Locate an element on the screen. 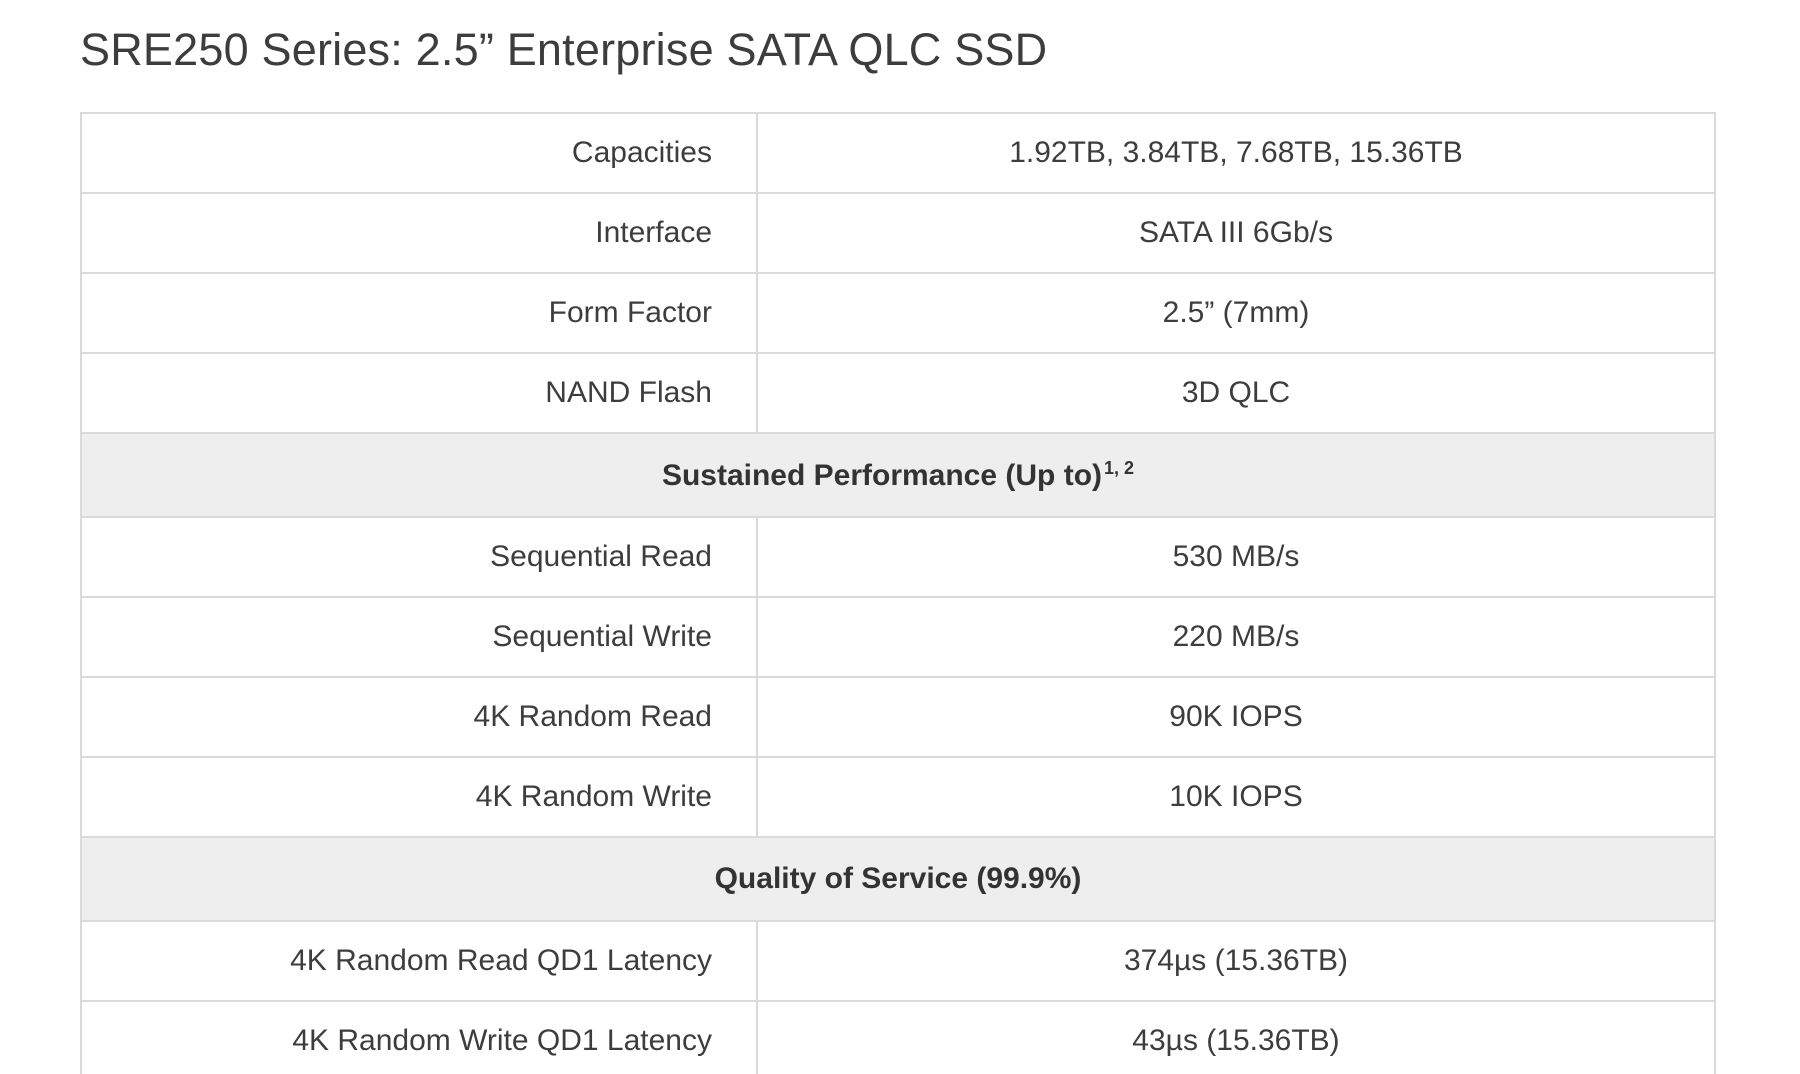 The height and width of the screenshot is (1074, 1800). section-header-cell: Sustained Performance (Up to) 1, 2 is located at coordinates (898, 475).